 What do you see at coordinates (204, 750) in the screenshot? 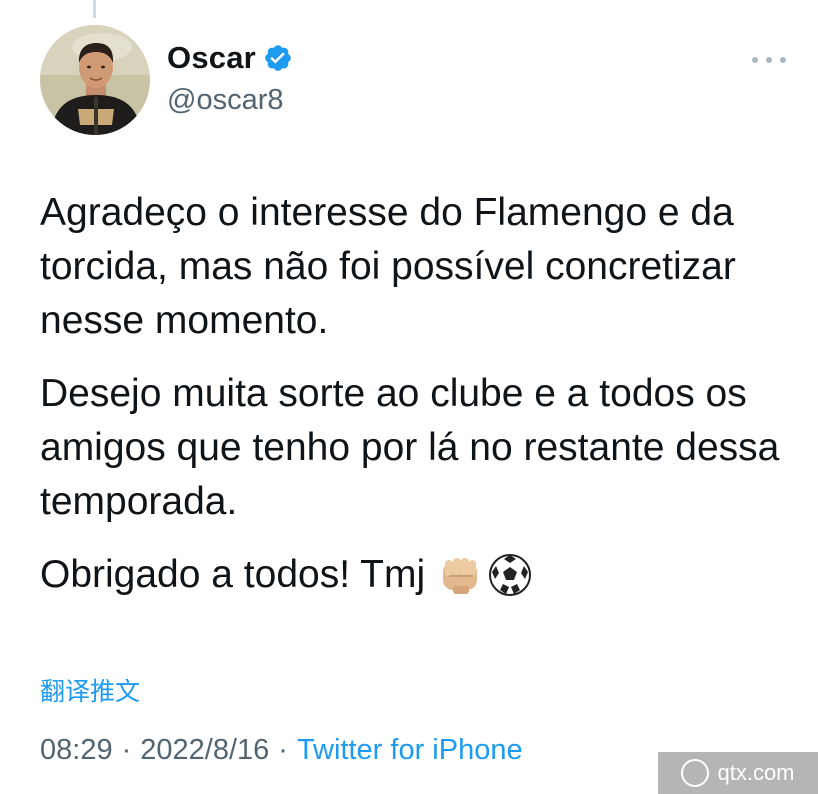
I see `tweet-date: 2022/8/16` at bounding box center [204, 750].